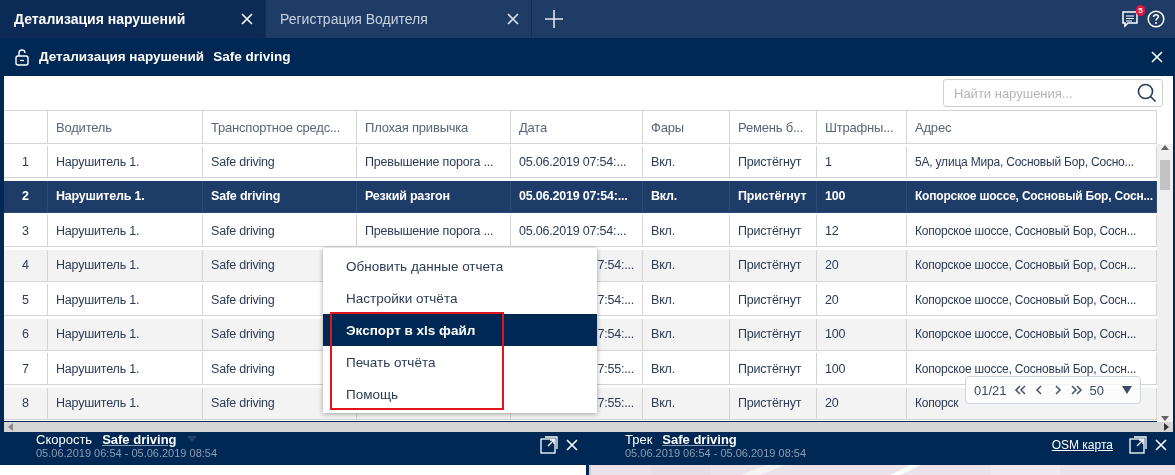 The height and width of the screenshot is (475, 1175). What do you see at coordinates (125, 127) in the screenshot?
I see `column-header: Водитель` at bounding box center [125, 127].